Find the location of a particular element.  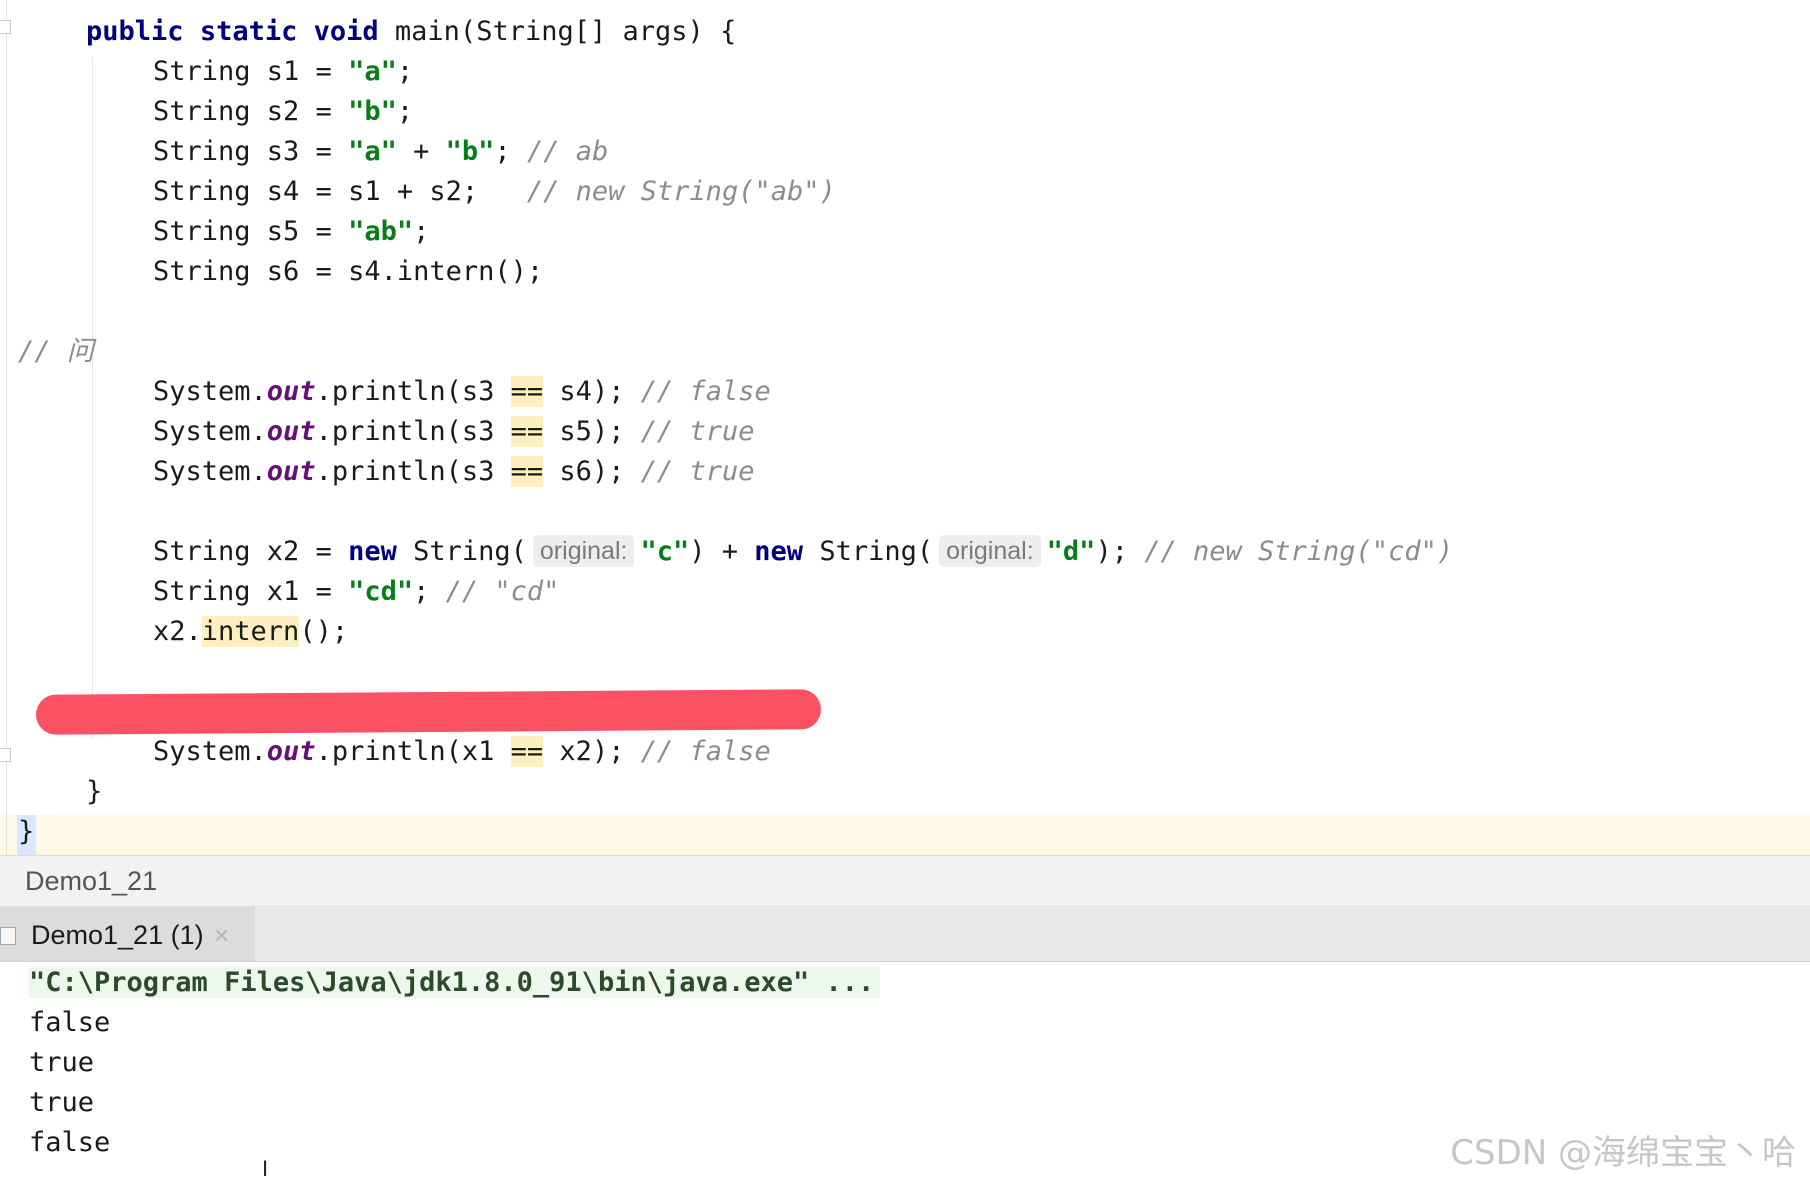

code-line-4: String s3 = "a" + "b"; // ab is located at coordinates (381, 151).